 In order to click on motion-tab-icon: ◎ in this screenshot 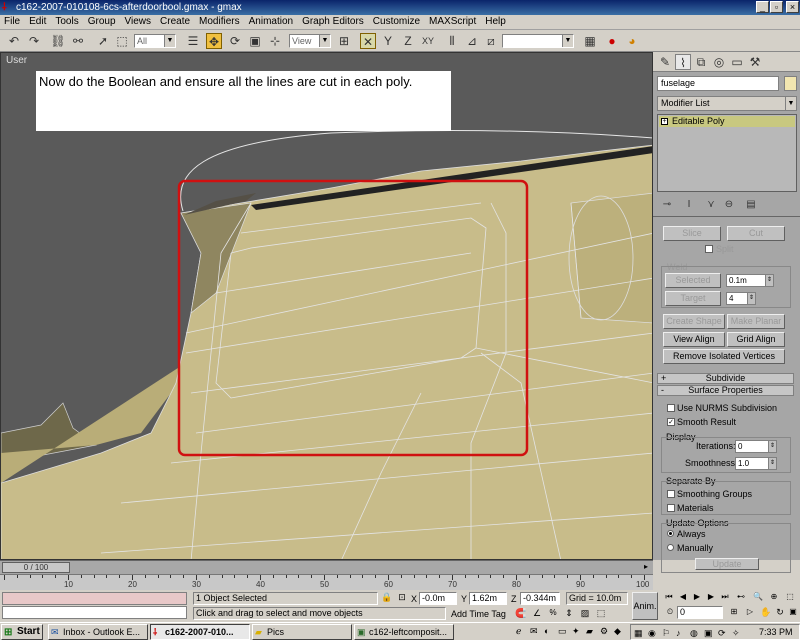, I will do `click(719, 62)`.